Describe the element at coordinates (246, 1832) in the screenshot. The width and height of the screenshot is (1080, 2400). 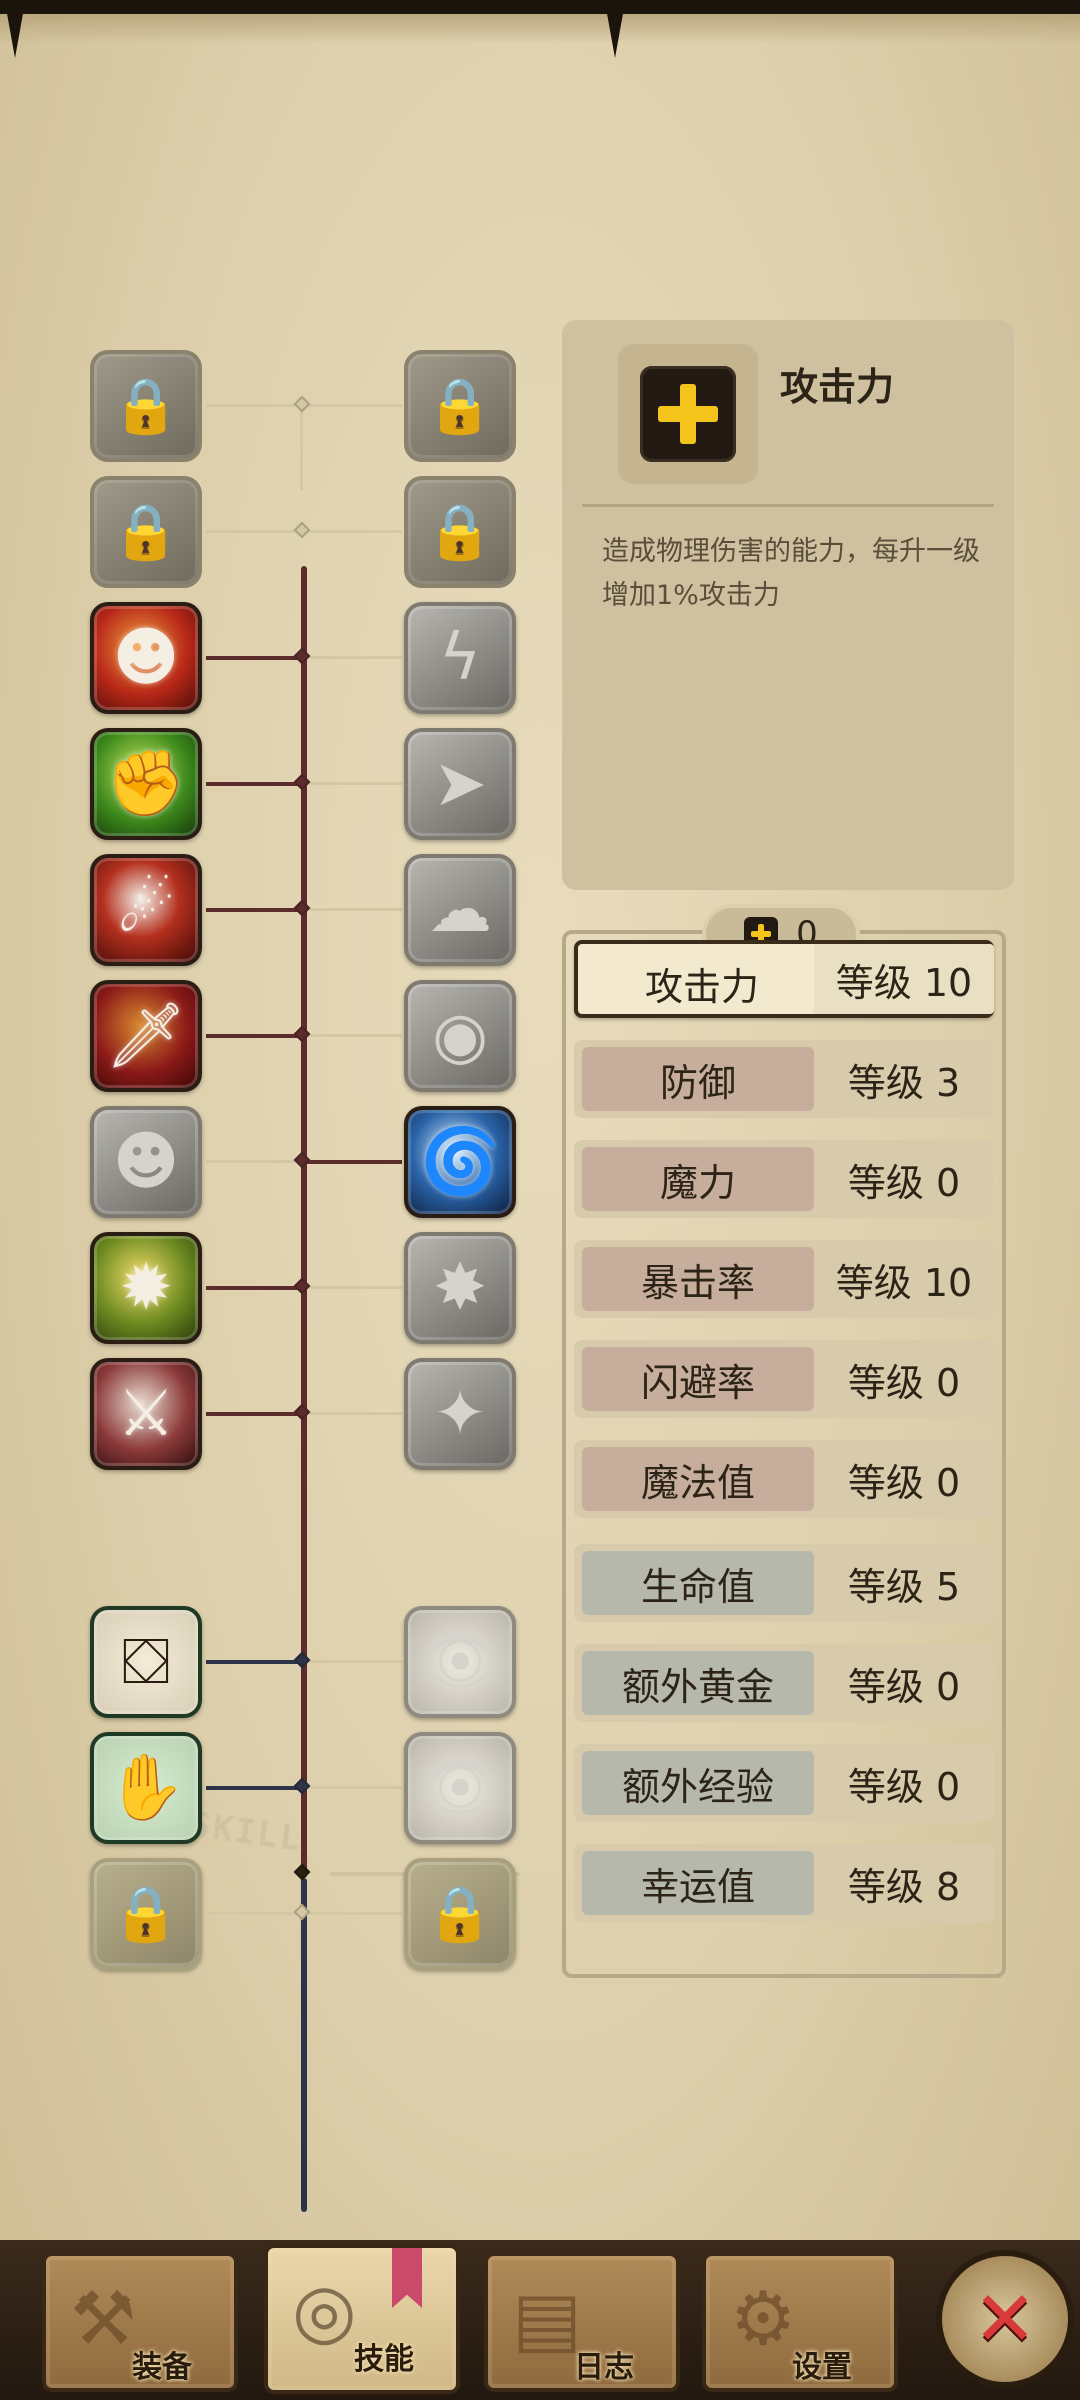
I see `skill-section-label: SKILL` at that location.